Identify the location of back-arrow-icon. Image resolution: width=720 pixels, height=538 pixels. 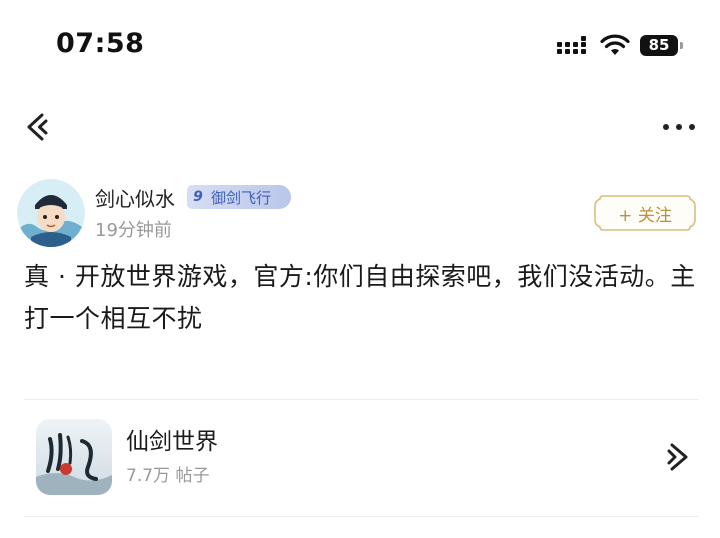
(39, 127).